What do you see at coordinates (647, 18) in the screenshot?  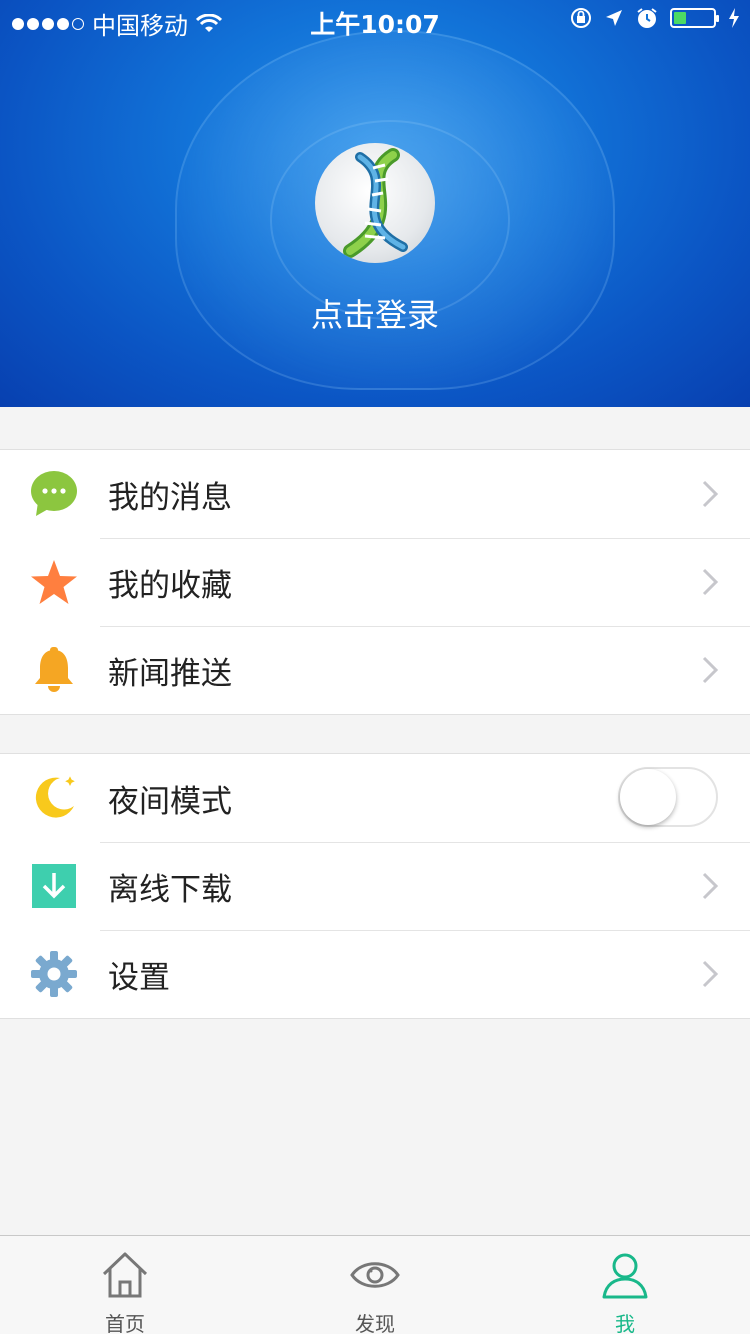 I see `alarm-icon` at bounding box center [647, 18].